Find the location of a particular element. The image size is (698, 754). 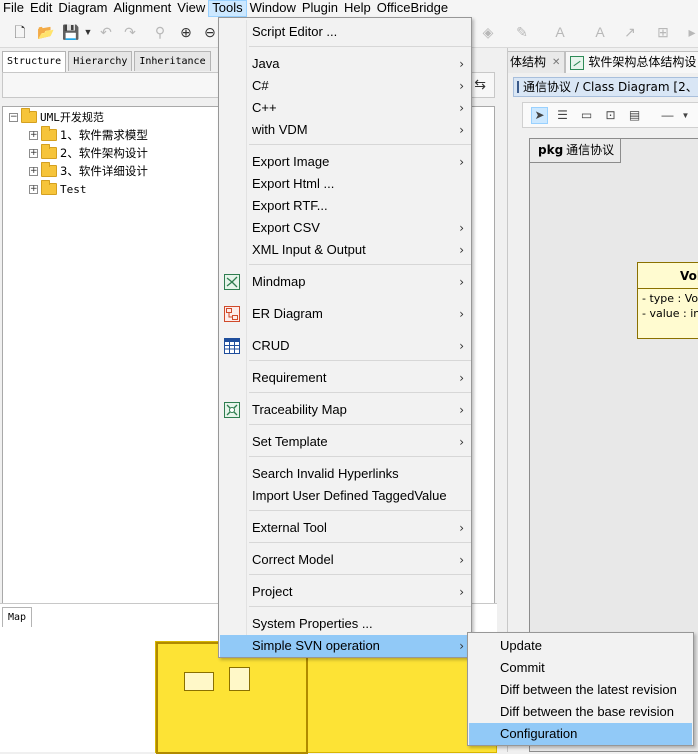

menu-item-er-diagram: ER Diagram › is located at coordinates (345, 314).